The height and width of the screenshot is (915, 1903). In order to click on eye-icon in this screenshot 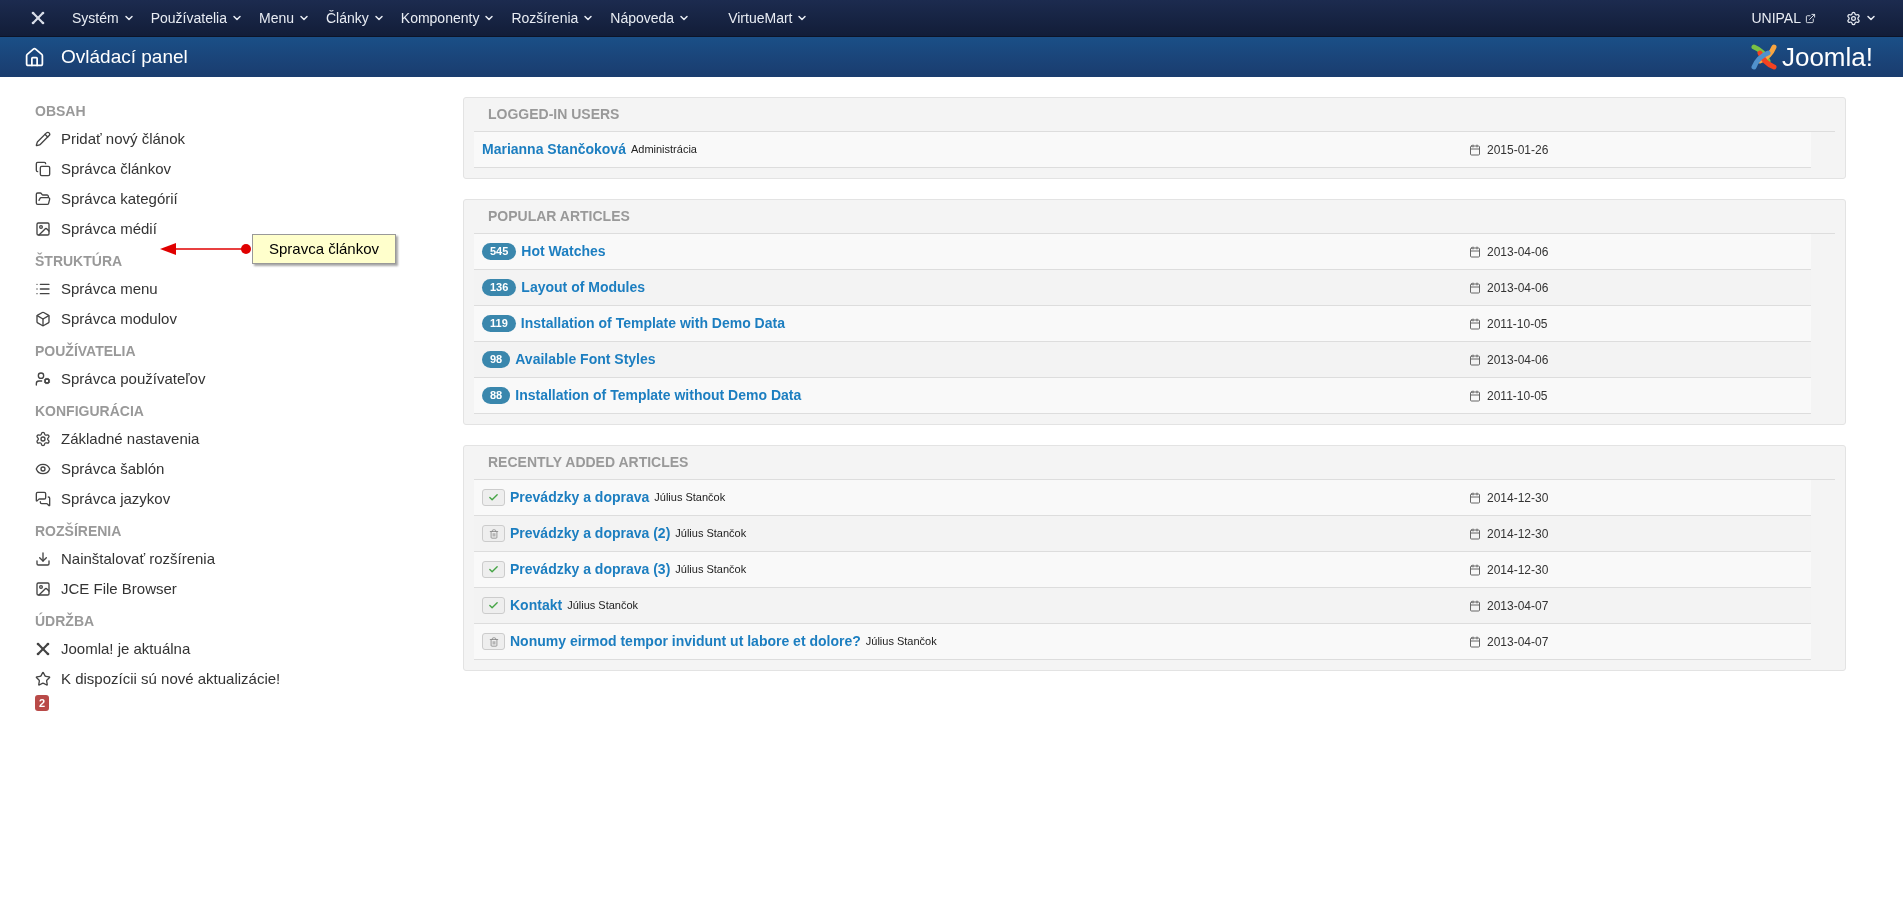, I will do `click(43, 469)`.